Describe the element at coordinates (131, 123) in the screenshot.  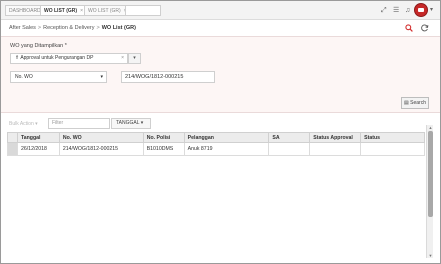
I see `filter-field-dropdown: TANGGAL ▾` at that location.